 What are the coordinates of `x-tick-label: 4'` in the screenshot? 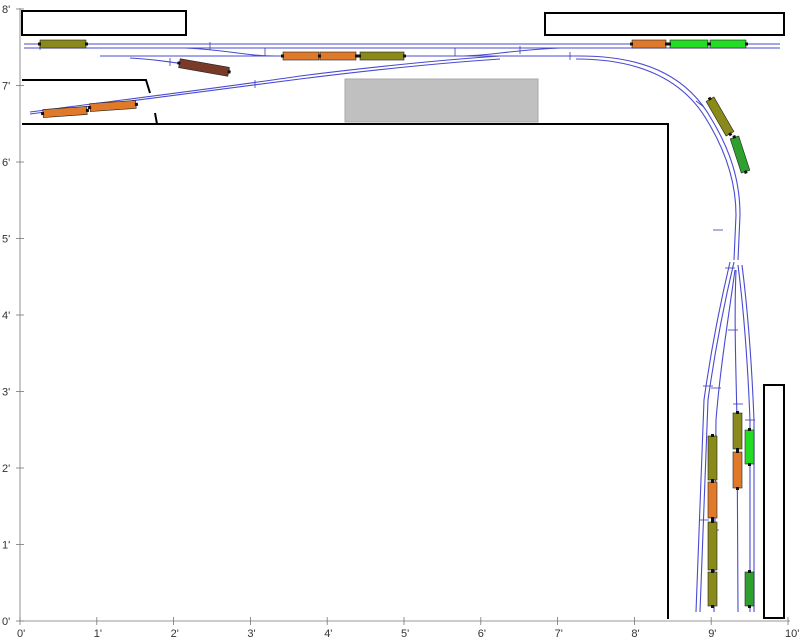 It's located at (328, 634).